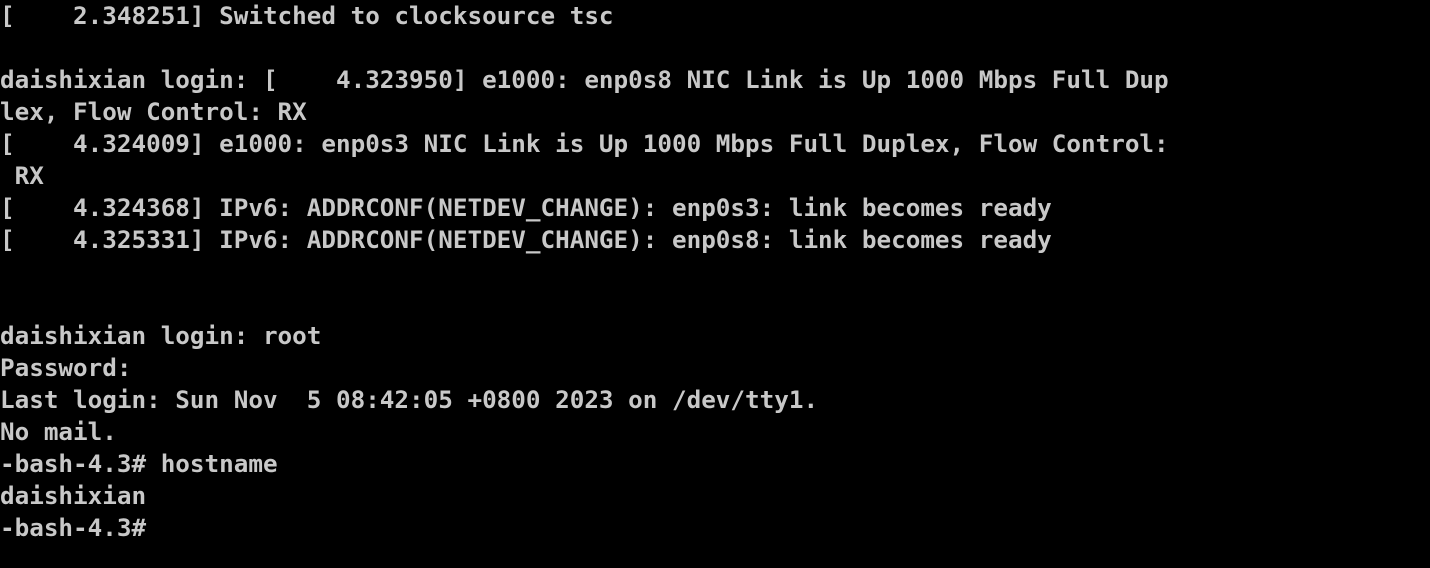 This screenshot has height=568, width=1430. I want to click on console-line: -bash-4.3# hostname, so click(139, 464).